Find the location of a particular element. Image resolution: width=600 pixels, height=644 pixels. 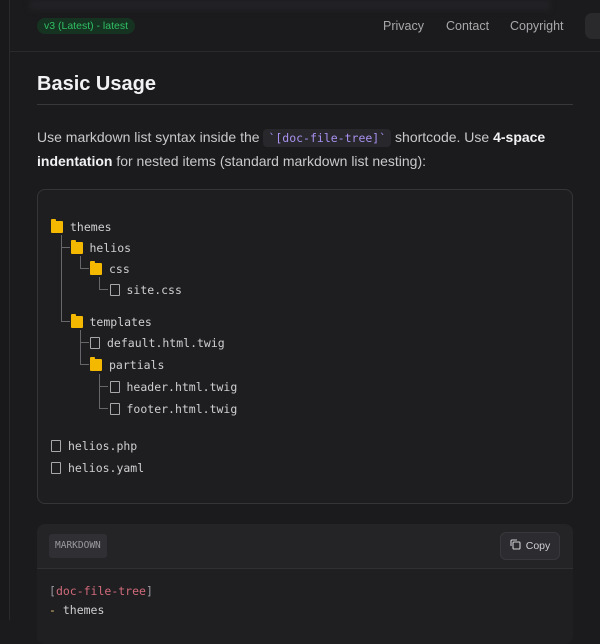

tree-item-file: default.html.twig is located at coordinates (157, 343).